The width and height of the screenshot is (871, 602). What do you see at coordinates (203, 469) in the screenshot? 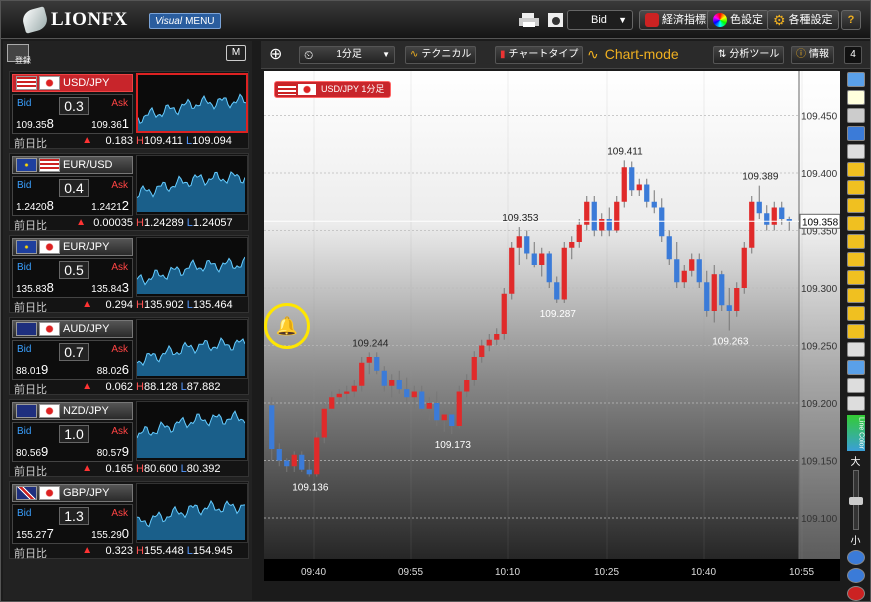
I see `low-value: 80.392` at bounding box center [203, 469].